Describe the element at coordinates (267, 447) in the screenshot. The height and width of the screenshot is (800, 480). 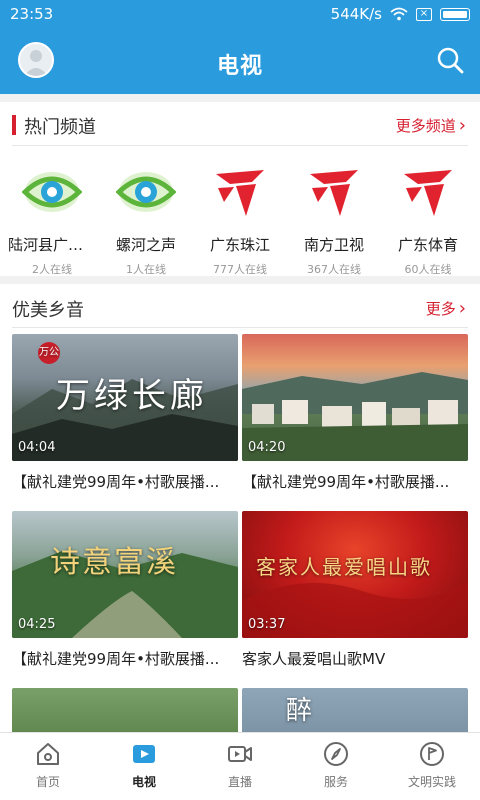
I see `video-duration: 04:20` at that location.